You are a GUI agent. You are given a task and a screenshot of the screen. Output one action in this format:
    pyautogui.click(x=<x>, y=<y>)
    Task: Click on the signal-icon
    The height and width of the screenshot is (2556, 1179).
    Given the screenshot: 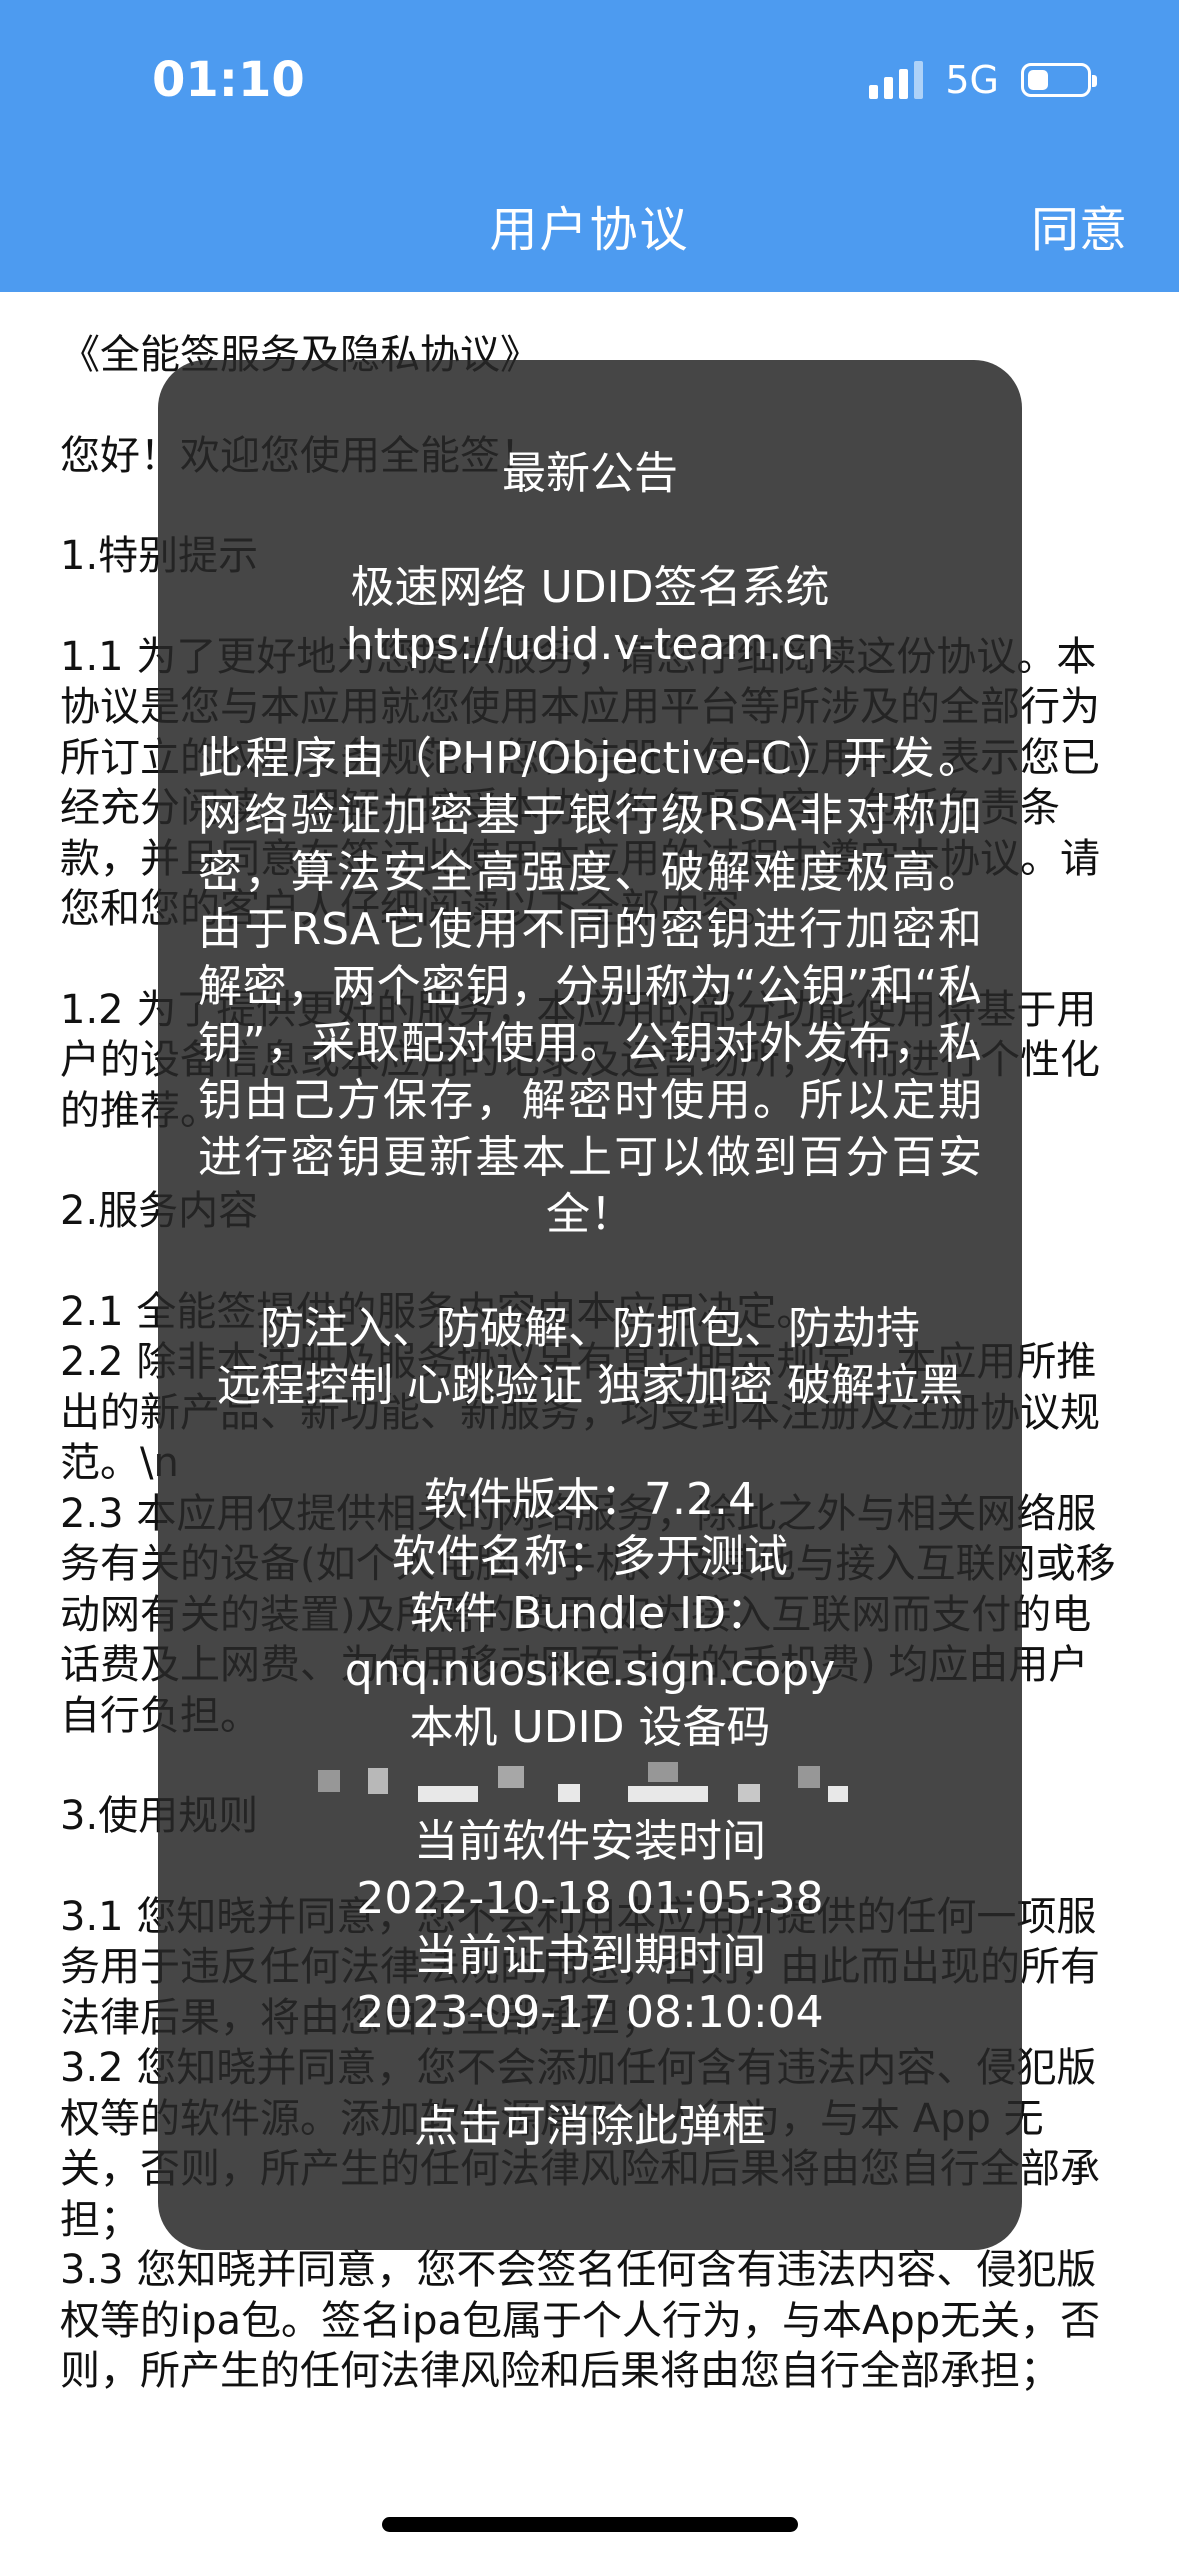 What is the action you would take?
    pyautogui.click(x=896, y=80)
    